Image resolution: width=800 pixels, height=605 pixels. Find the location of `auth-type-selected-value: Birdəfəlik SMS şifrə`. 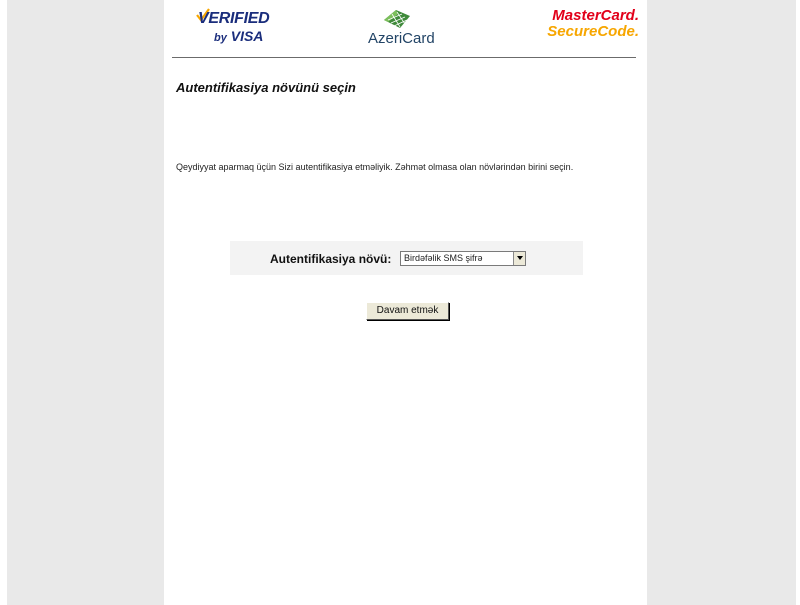

auth-type-selected-value: Birdəfəlik SMS şifrə is located at coordinates (443, 258).